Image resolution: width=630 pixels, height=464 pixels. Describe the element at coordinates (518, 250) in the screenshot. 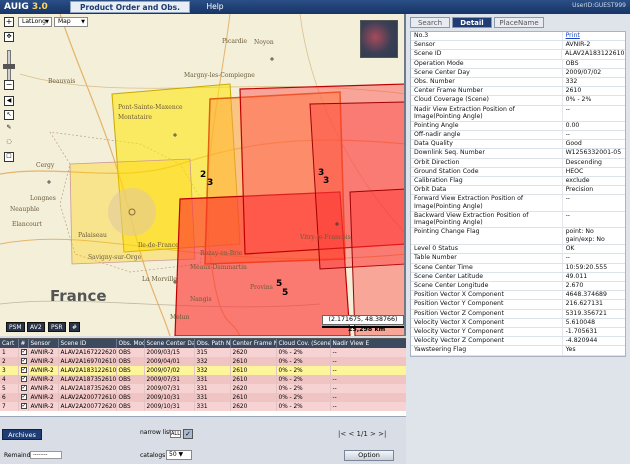

I see `detail-row: Level 0 Status OK` at that location.